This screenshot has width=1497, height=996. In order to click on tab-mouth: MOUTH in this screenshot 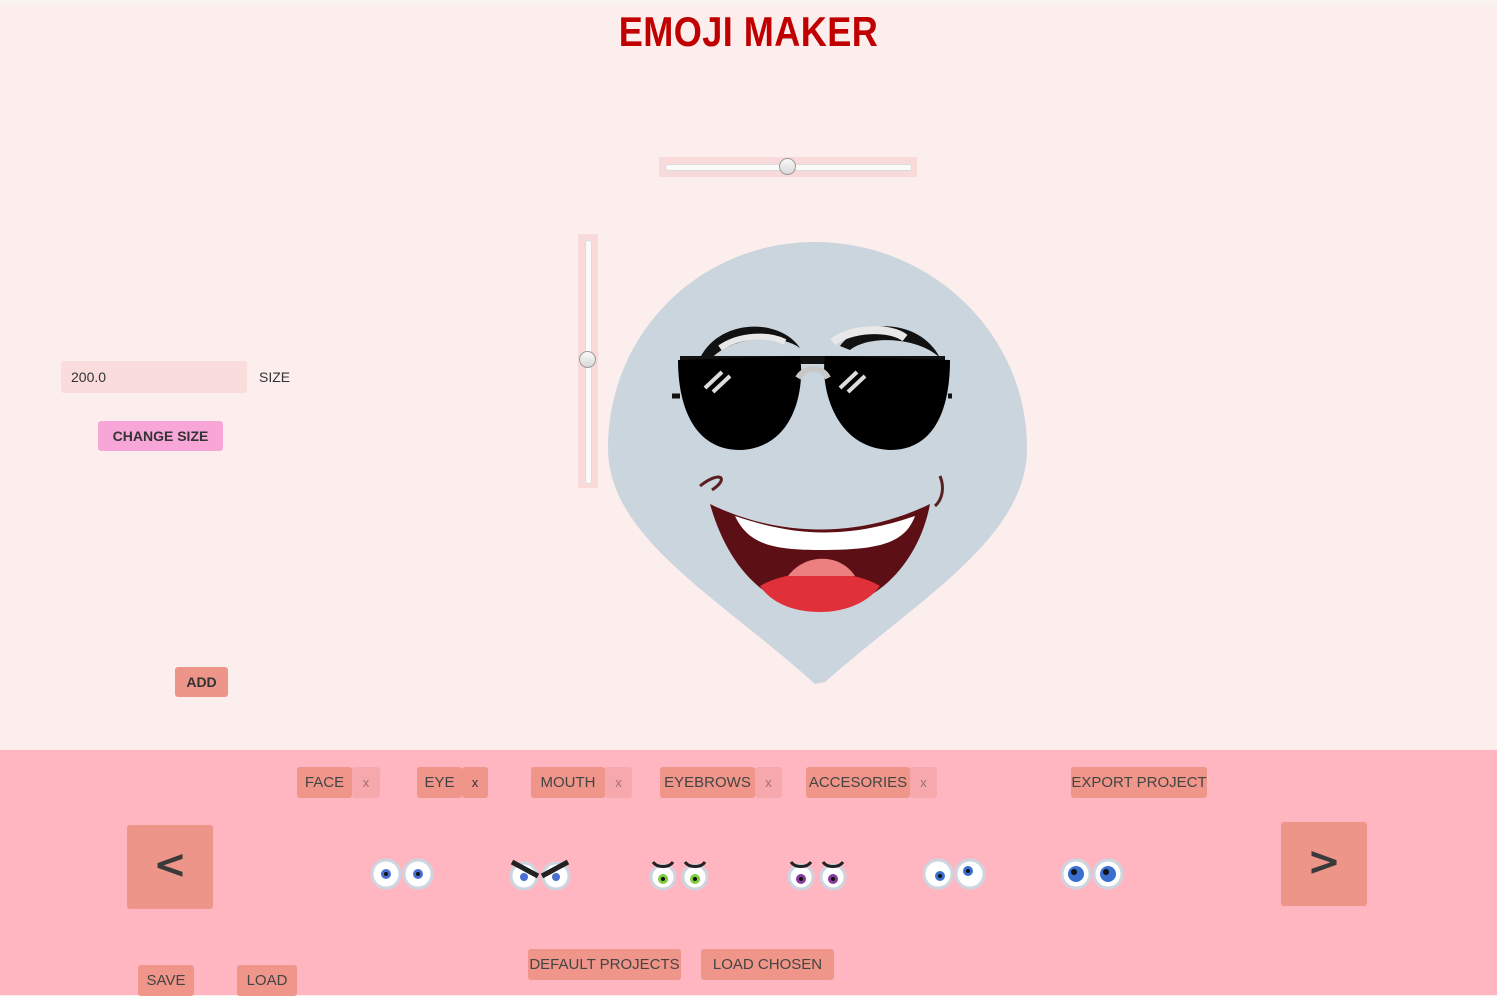, I will do `click(568, 782)`.